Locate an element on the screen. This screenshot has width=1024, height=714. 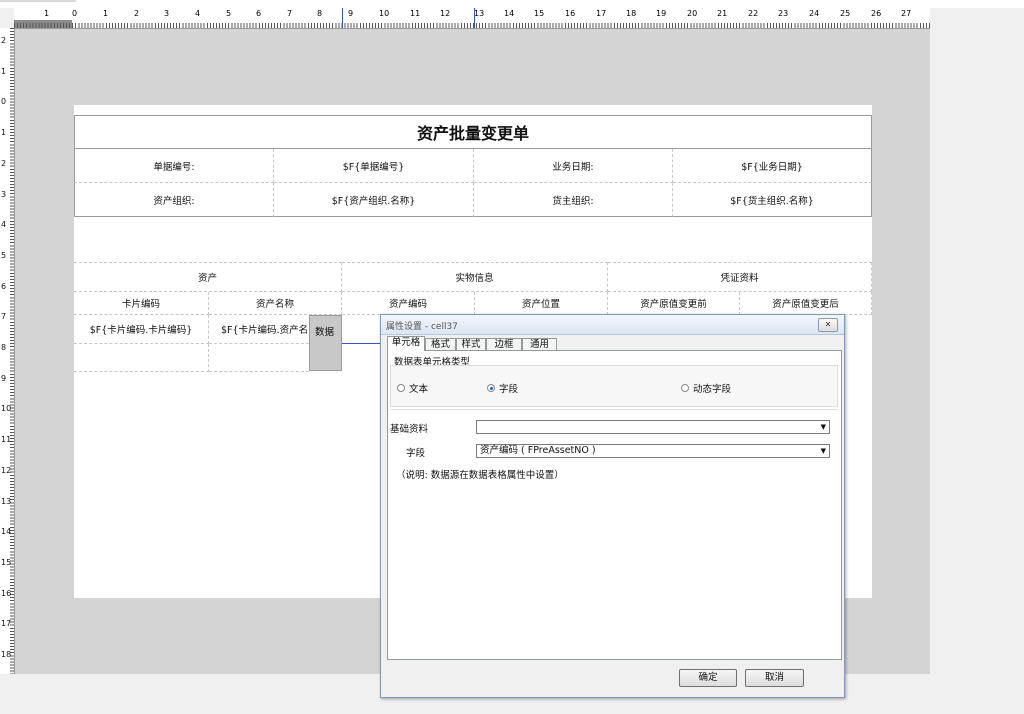
column-header: 资产名称 is located at coordinates (275, 303).